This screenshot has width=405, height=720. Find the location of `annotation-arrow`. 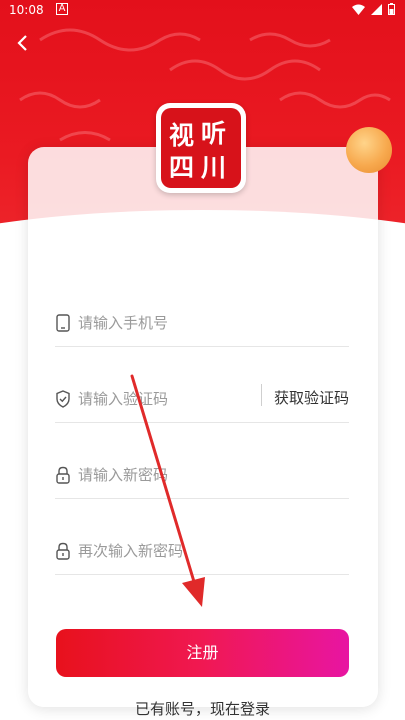

annotation-arrow is located at coordinates (167, 490).